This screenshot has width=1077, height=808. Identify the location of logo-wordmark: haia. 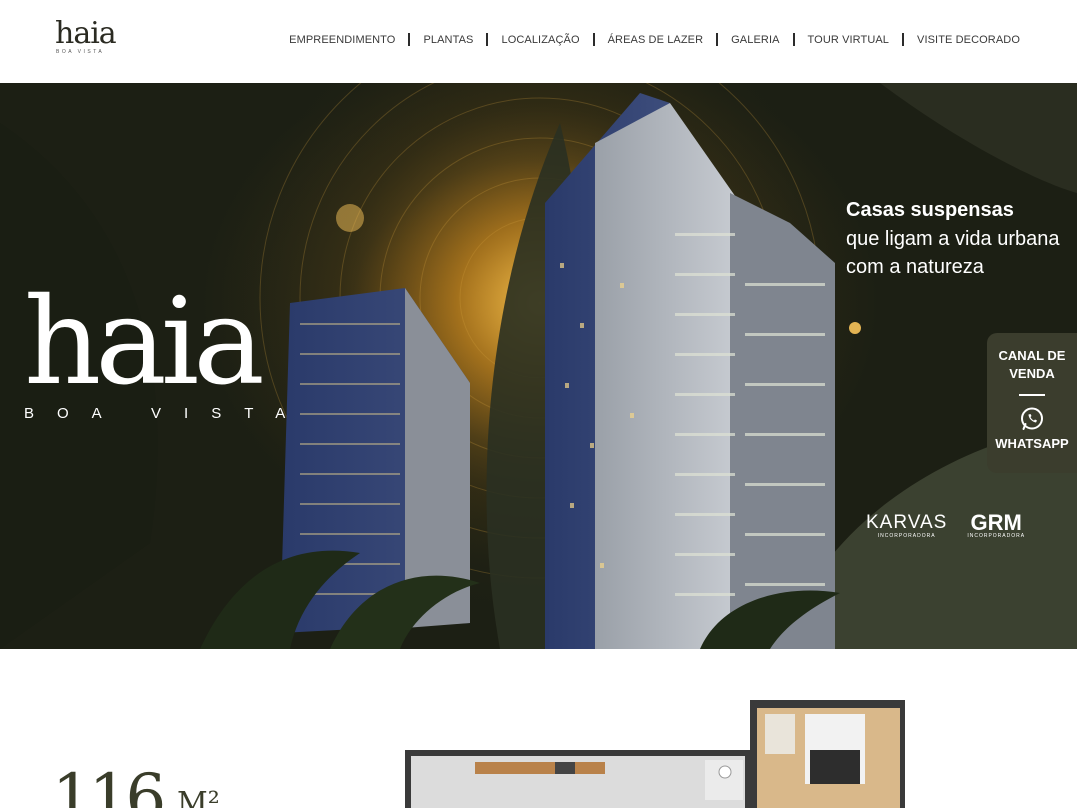
(86, 33).